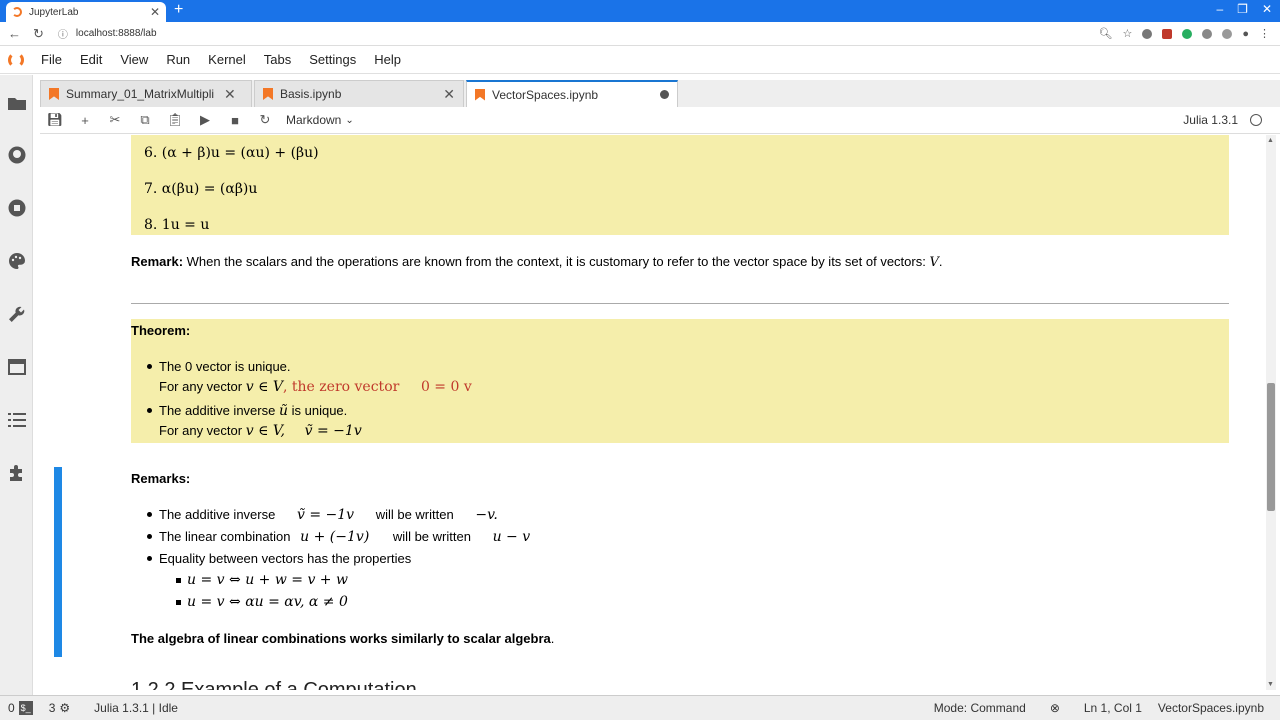  What do you see at coordinates (387, 59) in the screenshot?
I see `menu-help: Help` at bounding box center [387, 59].